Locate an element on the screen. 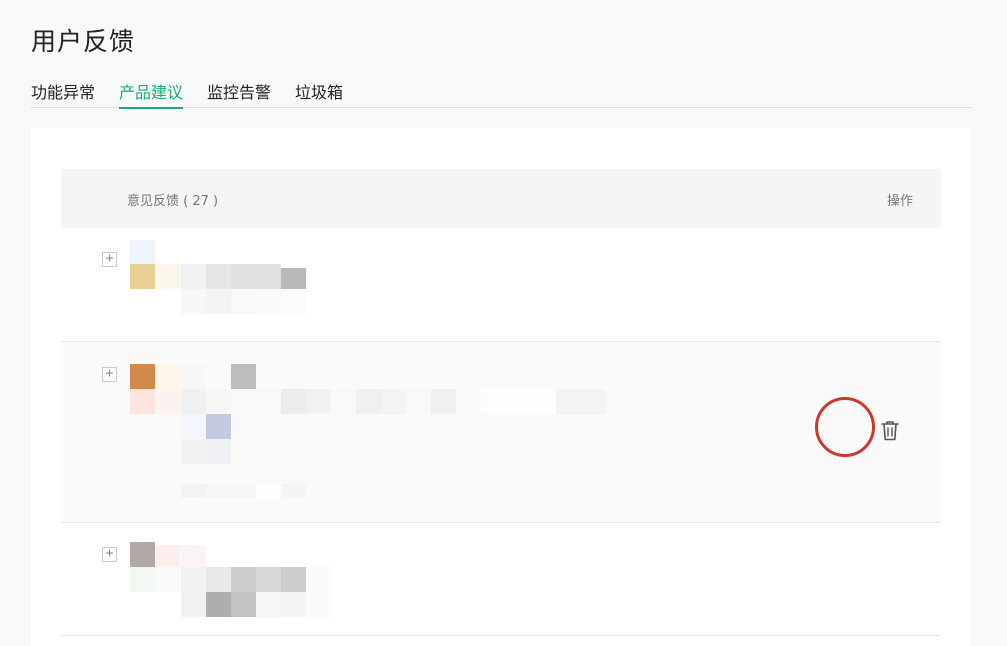 The height and width of the screenshot is (646, 1007). table-header: 意见反馈 ( 27 ) 操作 is located at coordinates (501, 198).